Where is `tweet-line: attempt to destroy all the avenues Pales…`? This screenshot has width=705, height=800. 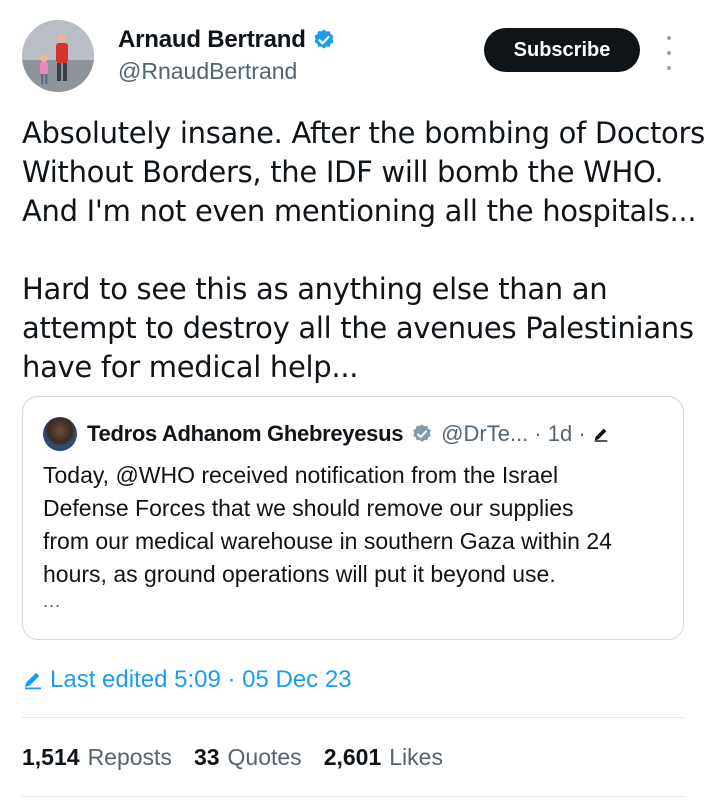
tweet-line: attempt to destroy all the avenues Pales… is located at coordinates (358, 328).